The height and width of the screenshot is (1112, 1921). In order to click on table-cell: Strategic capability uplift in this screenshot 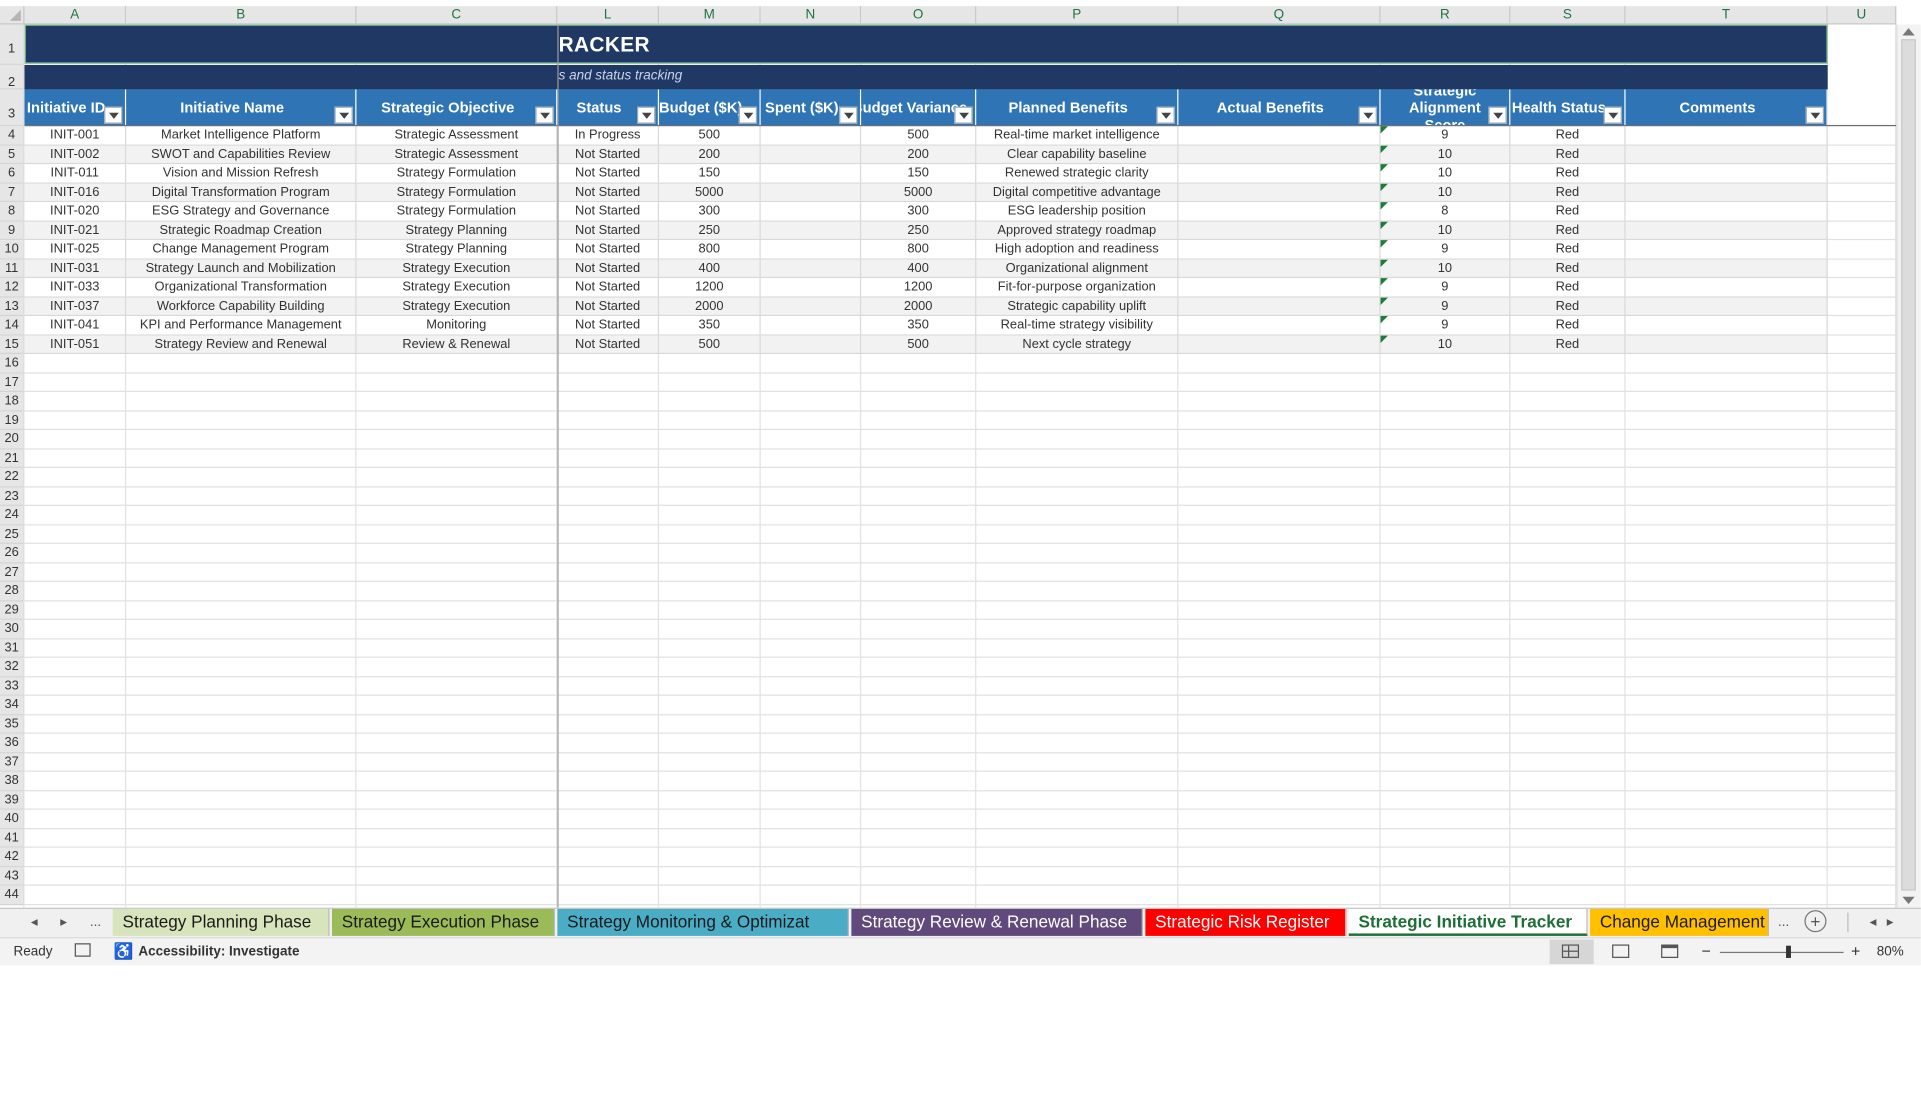, I will do `click(1077, 307)`.